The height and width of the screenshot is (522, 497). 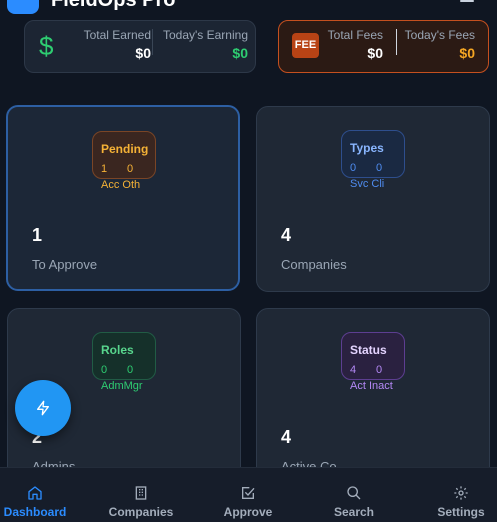 What do you see at coordinates (368, 350) in the screenshot?
I see `status-title: Status` at bounding box center [368, 350].